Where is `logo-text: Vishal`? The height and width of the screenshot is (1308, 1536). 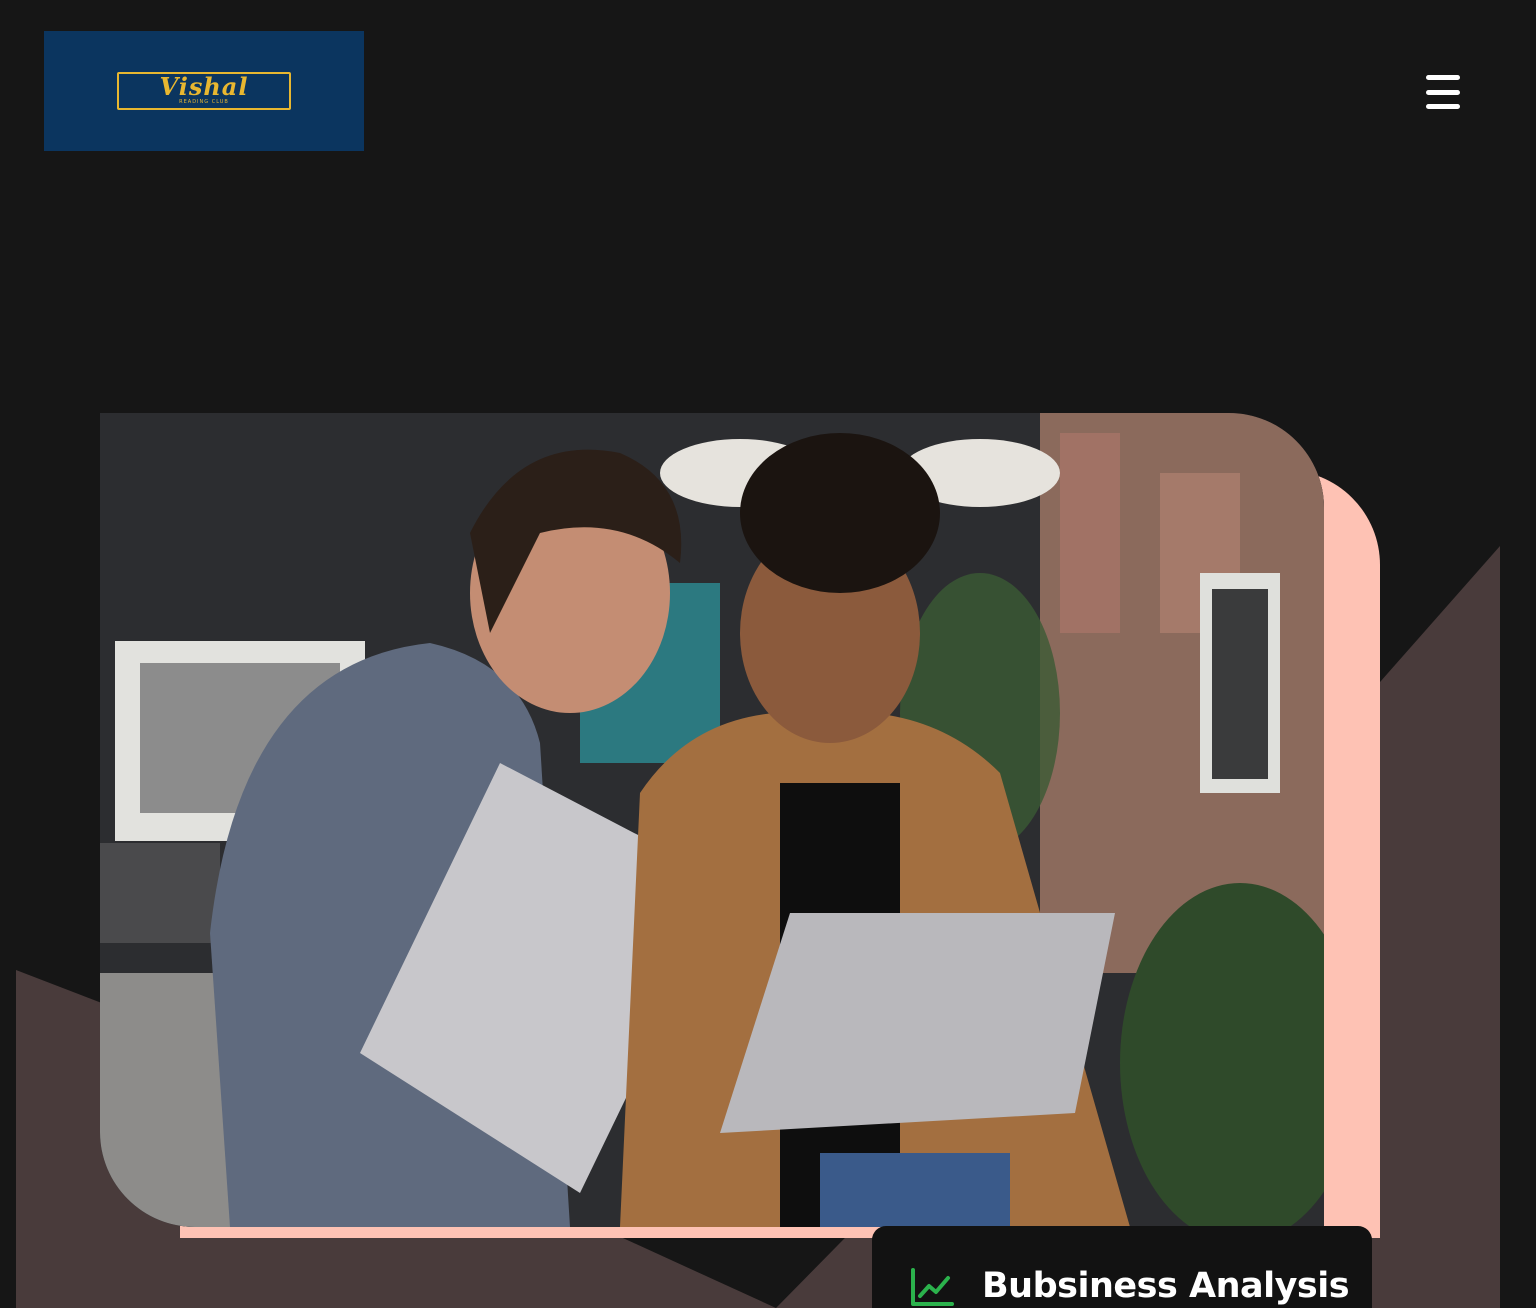
logo-text: Vishal is located at coordinates (204, 86).